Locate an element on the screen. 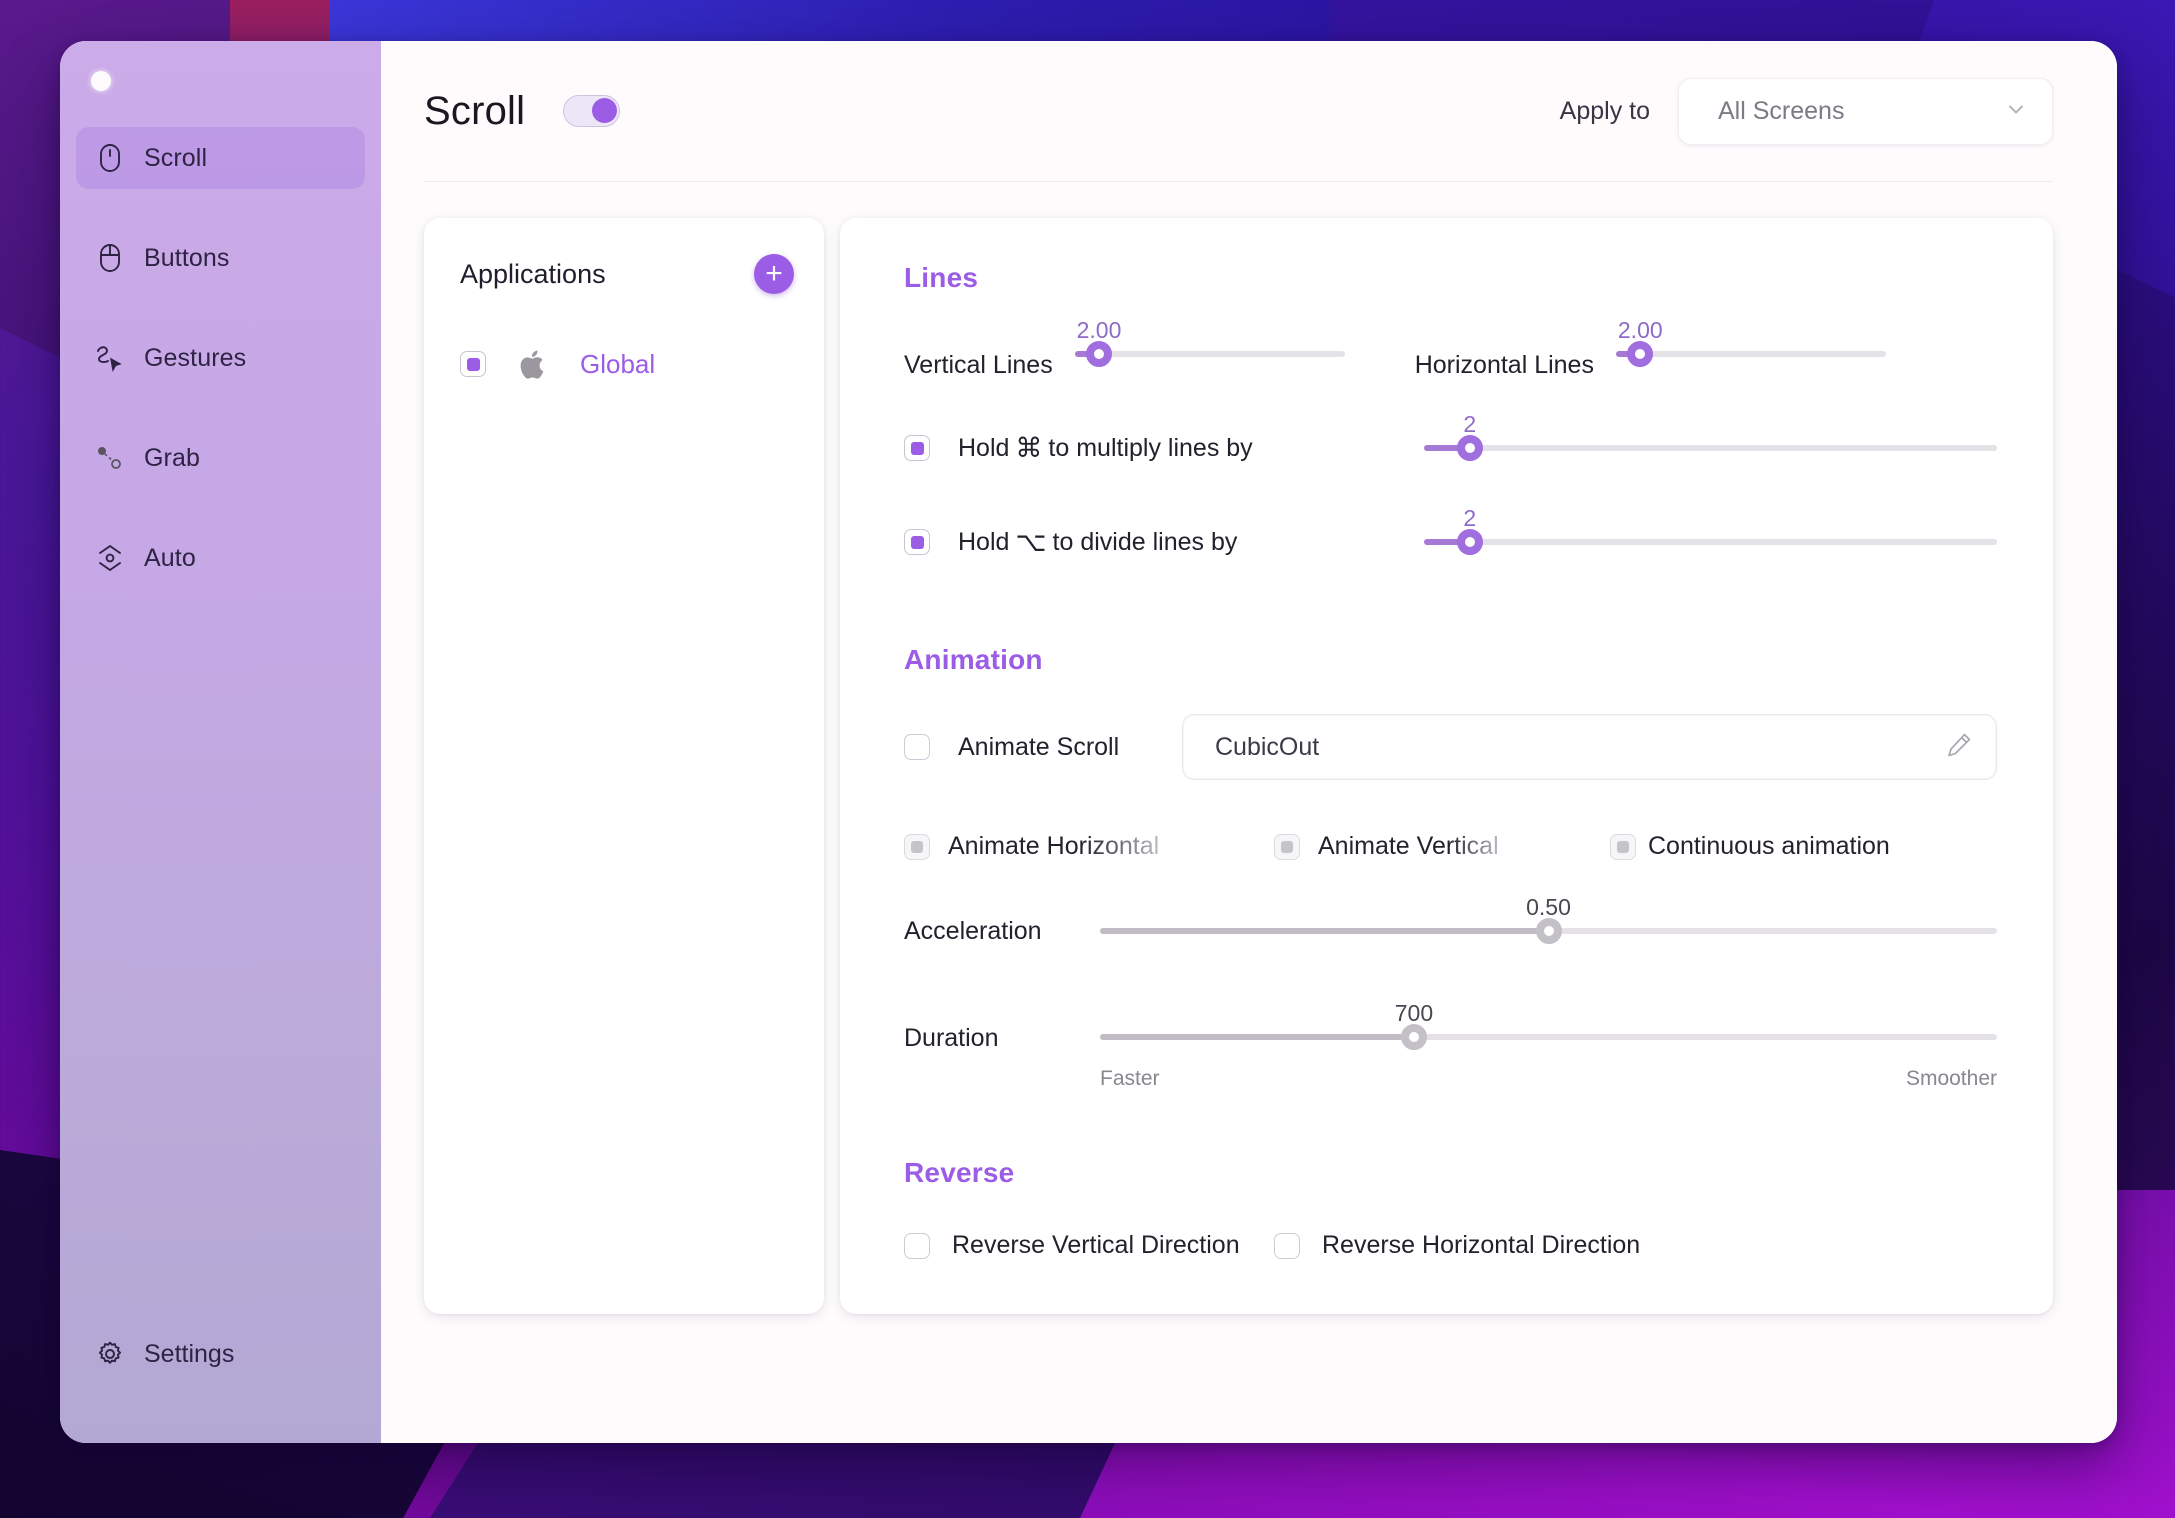 The image size is (2175, 1518). easing-function-input: CubicOut is located at coordinates (1589, 747).